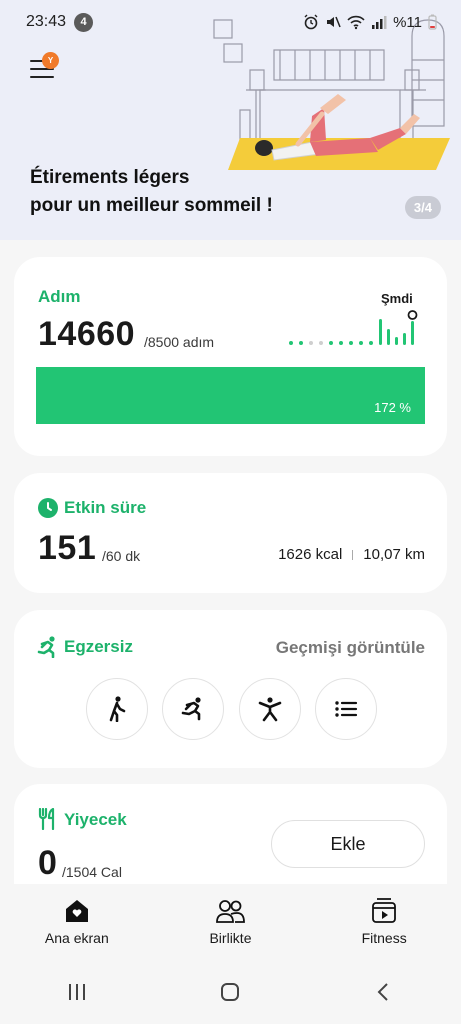 The image size is (461, 1024). What do you see at coordinates (67, 548) in the screenshot?
I see `active-time-value: 151` at bounding box center [67, 548].